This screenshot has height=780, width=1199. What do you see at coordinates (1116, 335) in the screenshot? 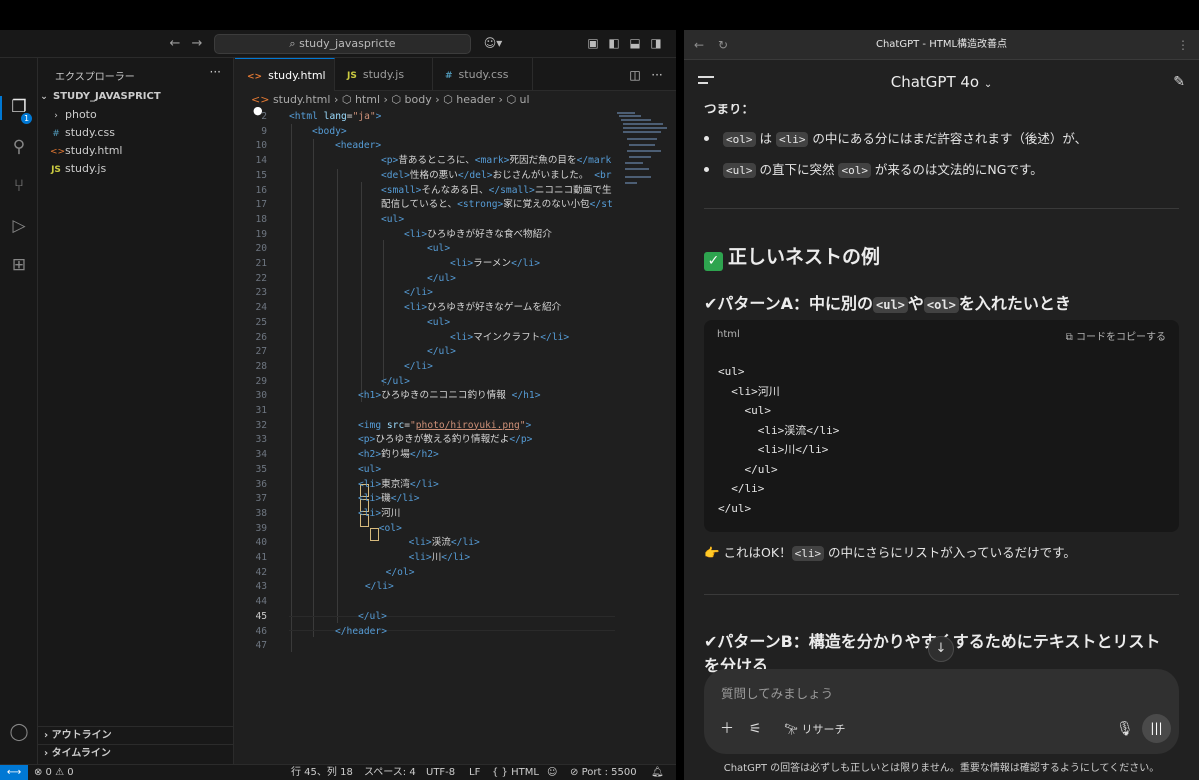
I see `copy-code-button: ⧉ コードをコピーする` at bounding box center [1116, 335].